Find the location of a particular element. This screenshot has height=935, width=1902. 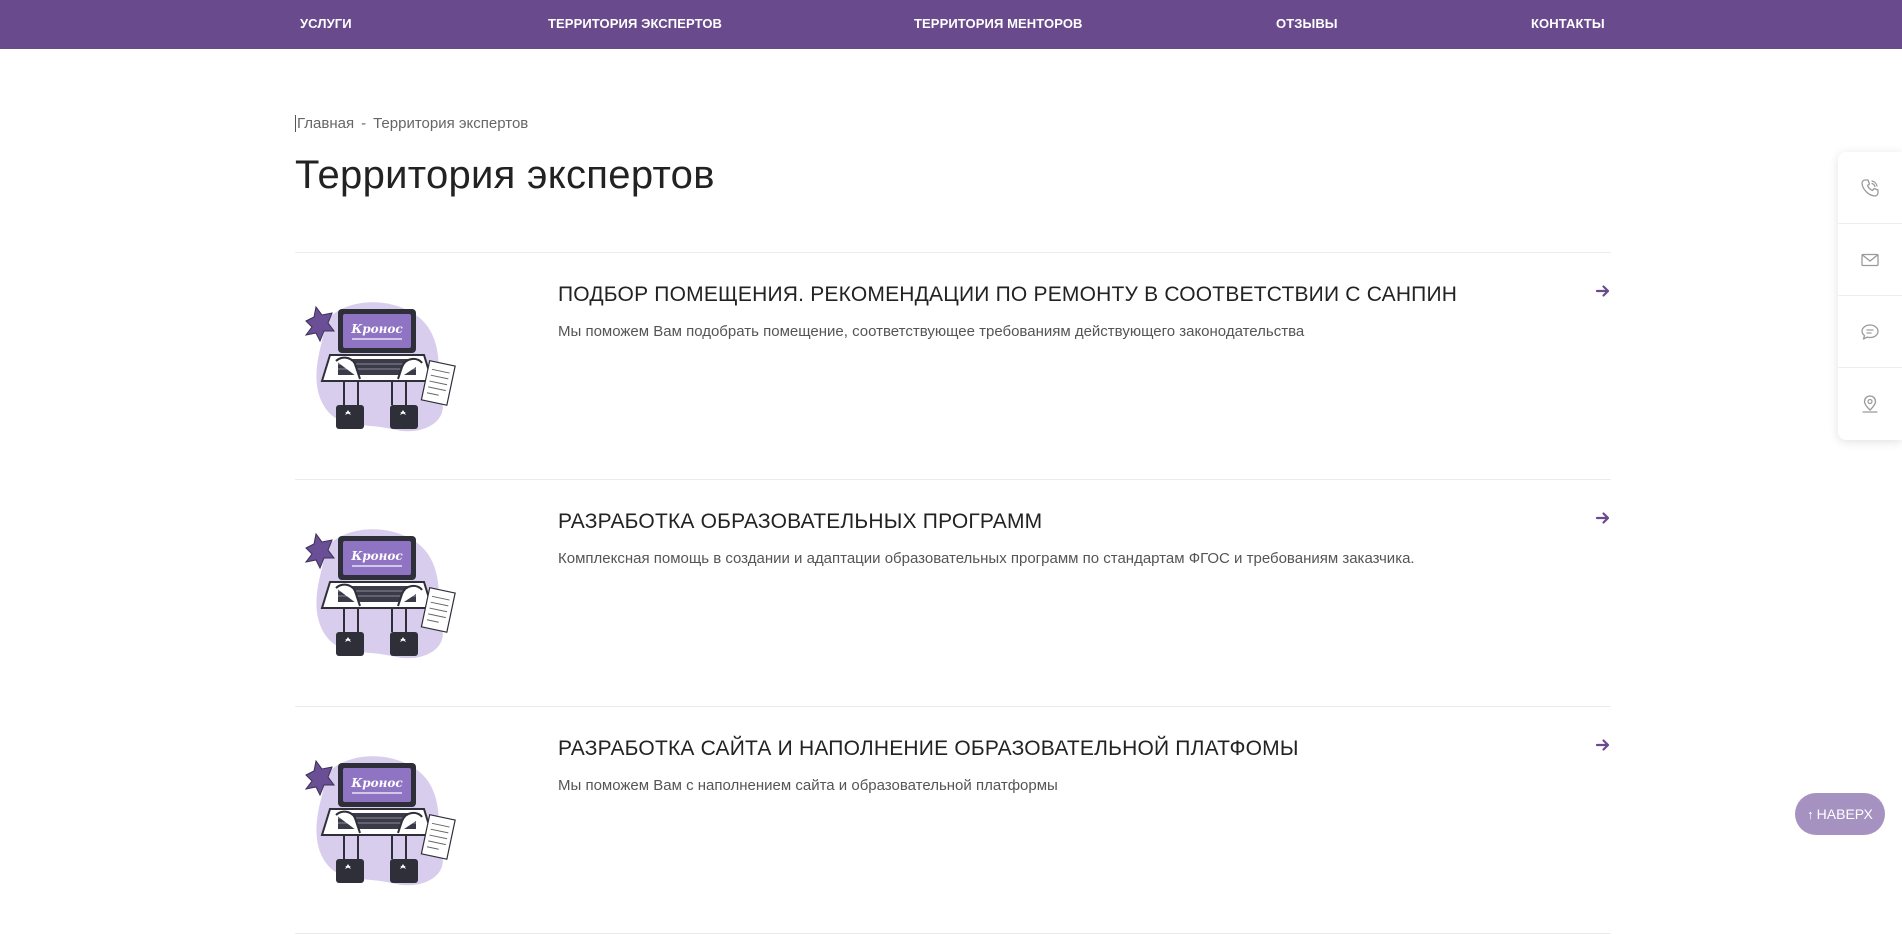

side-chat-button is located at coordinates (1870, 332).